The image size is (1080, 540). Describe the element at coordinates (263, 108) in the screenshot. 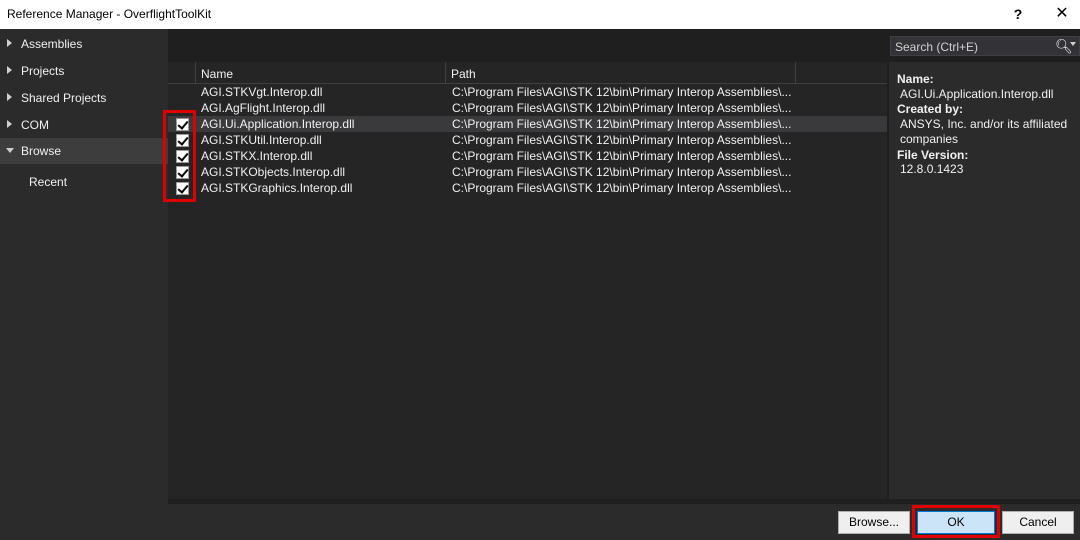

I see `row-name: AGI.AgFlight.Interop.dll` at that location.